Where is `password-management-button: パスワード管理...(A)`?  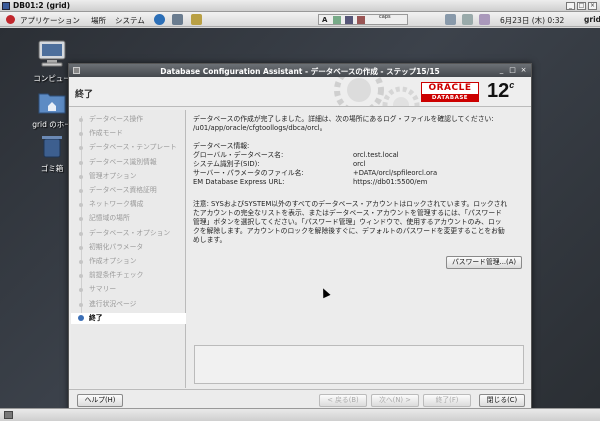
password-management-button: パスワード管理...(A) is located at coordinates (484, 262).